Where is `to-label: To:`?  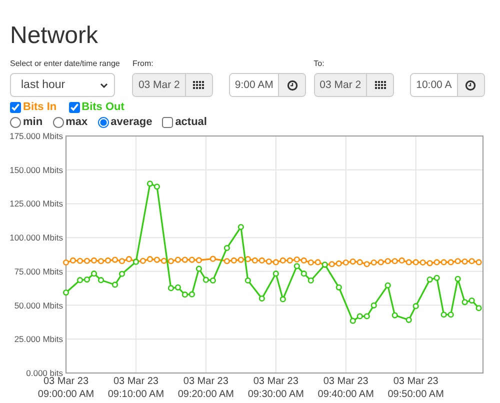 to-label: To: is located at coordinates (319, 63).